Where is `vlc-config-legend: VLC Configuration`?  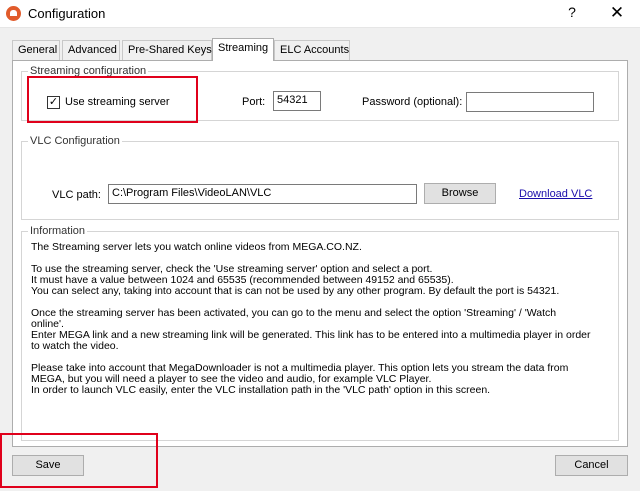 vlc-config-legend: VLC Configuration is located at coordinates (75, 141).